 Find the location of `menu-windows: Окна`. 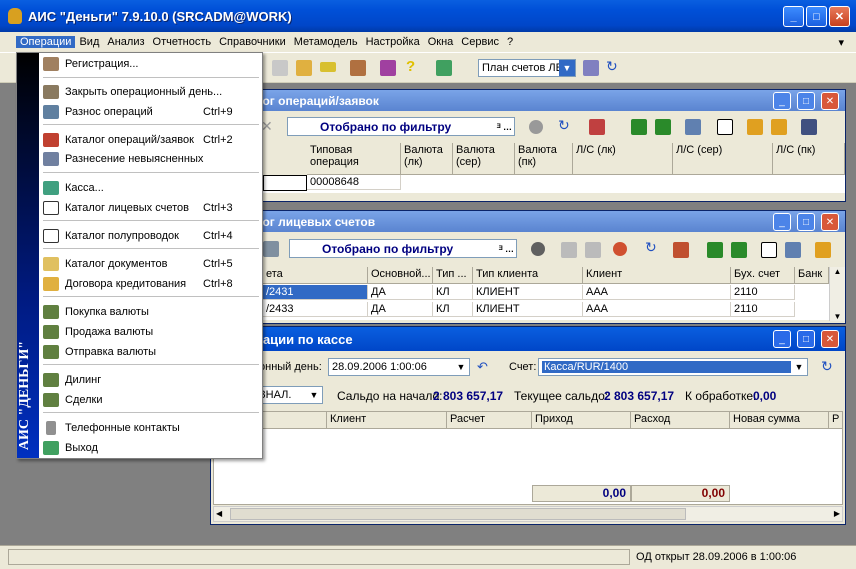

menu-windows: Окна is located at coordinates (441, 42).